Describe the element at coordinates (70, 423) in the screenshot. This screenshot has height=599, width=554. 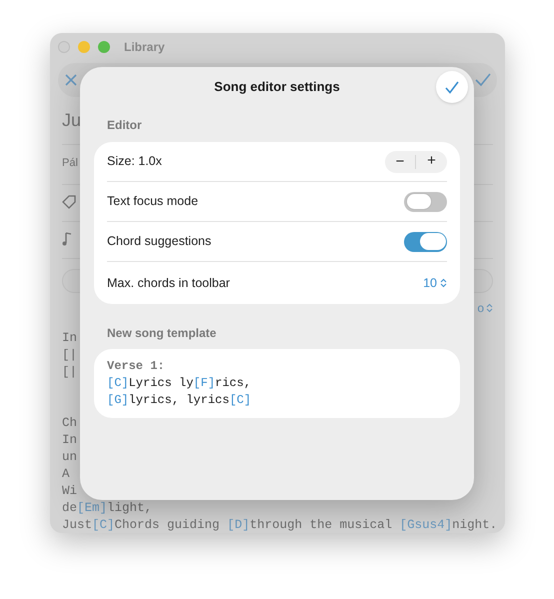
I see `lyric-line: Ch` at that location.